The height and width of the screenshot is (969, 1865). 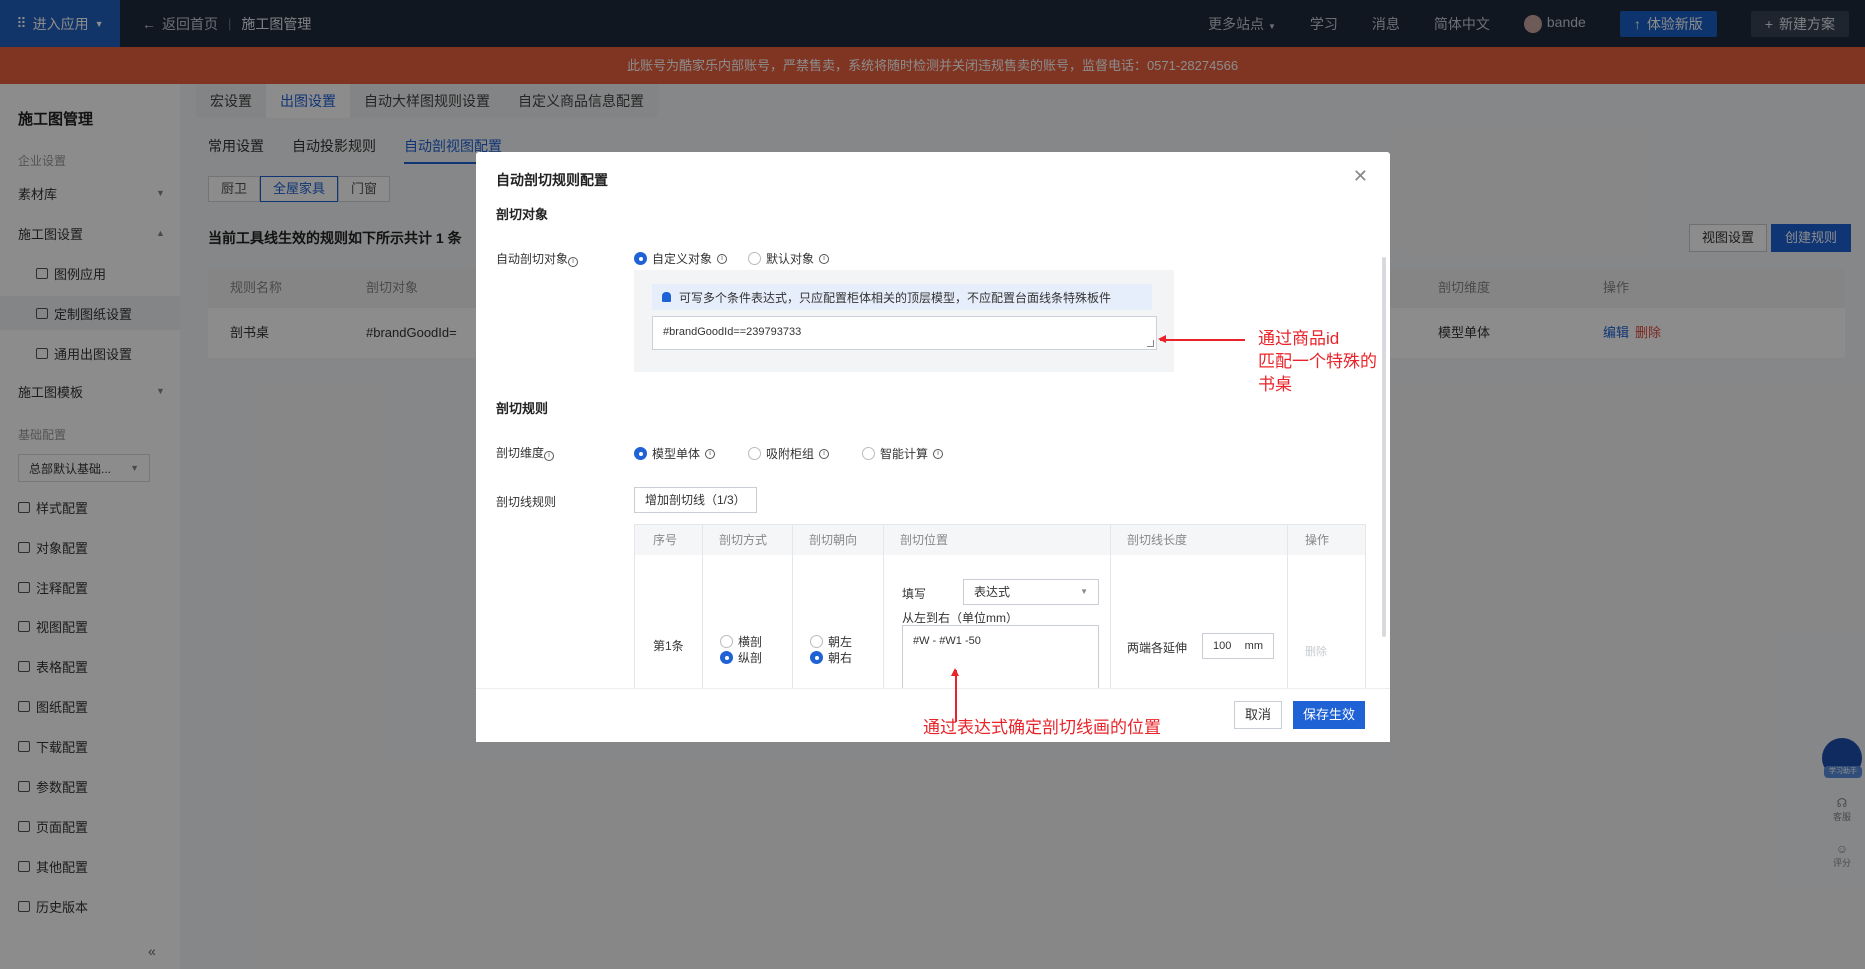 I want to click on fill-mode-select: 表达式 ▼, so click(x=1031, y=592).